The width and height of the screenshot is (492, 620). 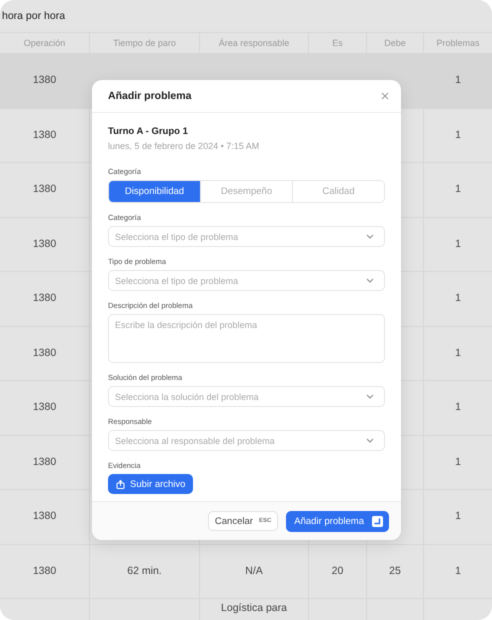 What do you see at coordinates (144, 42) in the screenshot?
I see `column-header: Tiempo de paro` at bounding box center [144, 42].